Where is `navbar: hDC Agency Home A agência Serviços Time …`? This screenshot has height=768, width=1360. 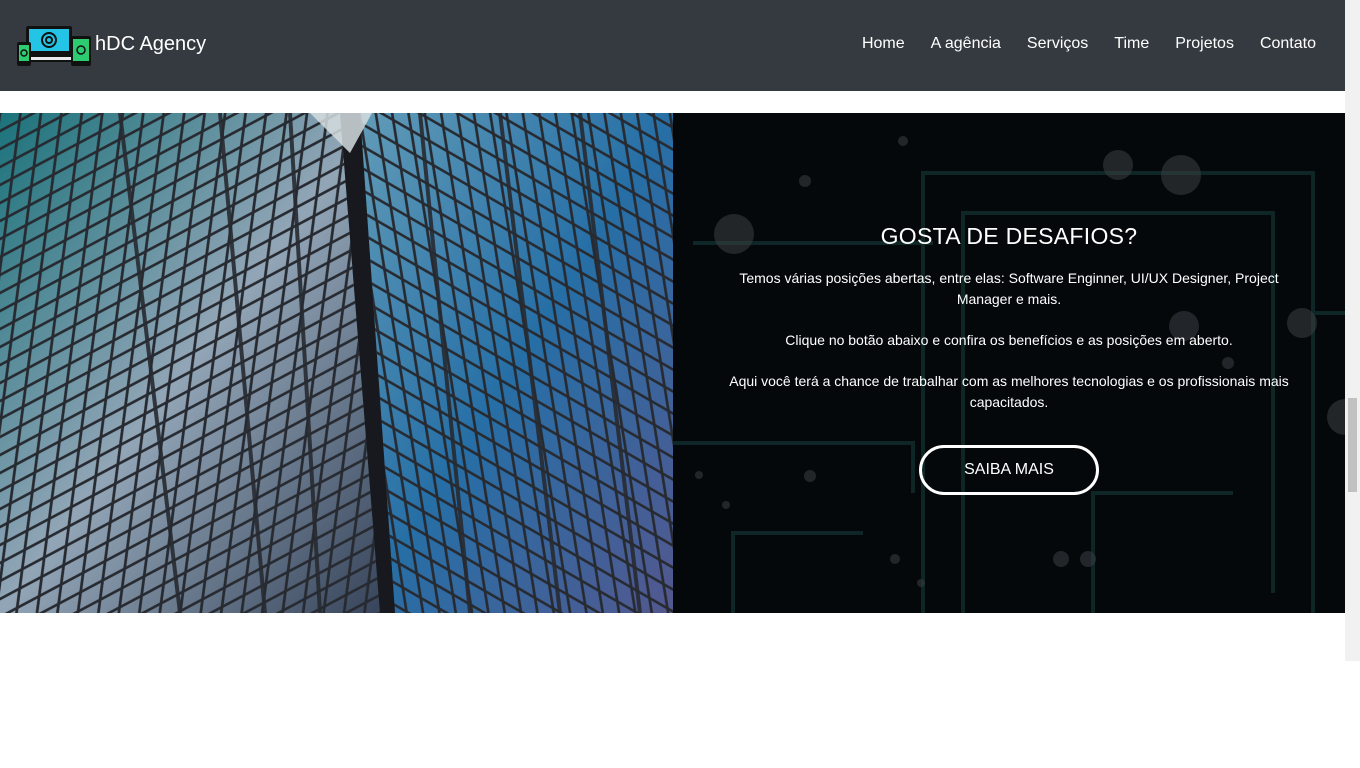
navbar: hDC Agency Home A agência Serviços Time … is located at coordinates (672, 45).